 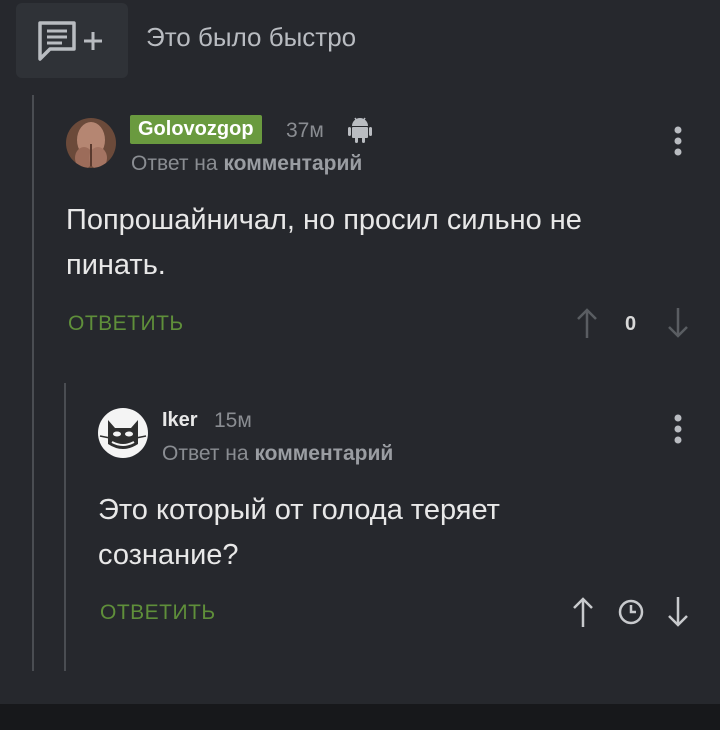 I want to click on add-comment-icon, so click(x=70, y=40).